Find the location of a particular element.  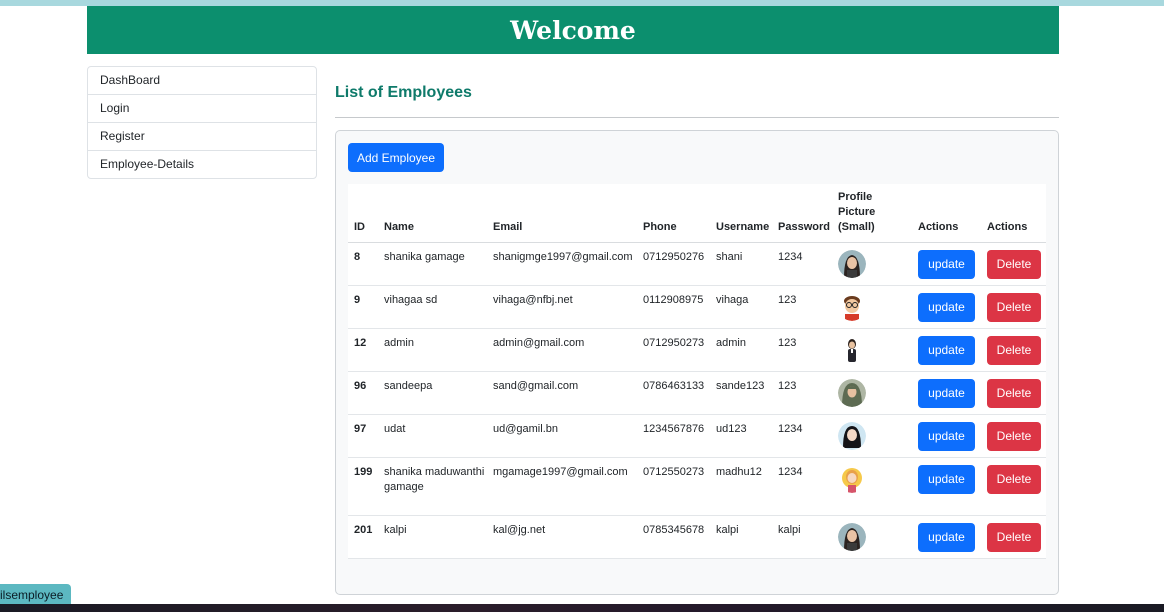

hijab-woman-avatar is located at coordinates (852, 392).